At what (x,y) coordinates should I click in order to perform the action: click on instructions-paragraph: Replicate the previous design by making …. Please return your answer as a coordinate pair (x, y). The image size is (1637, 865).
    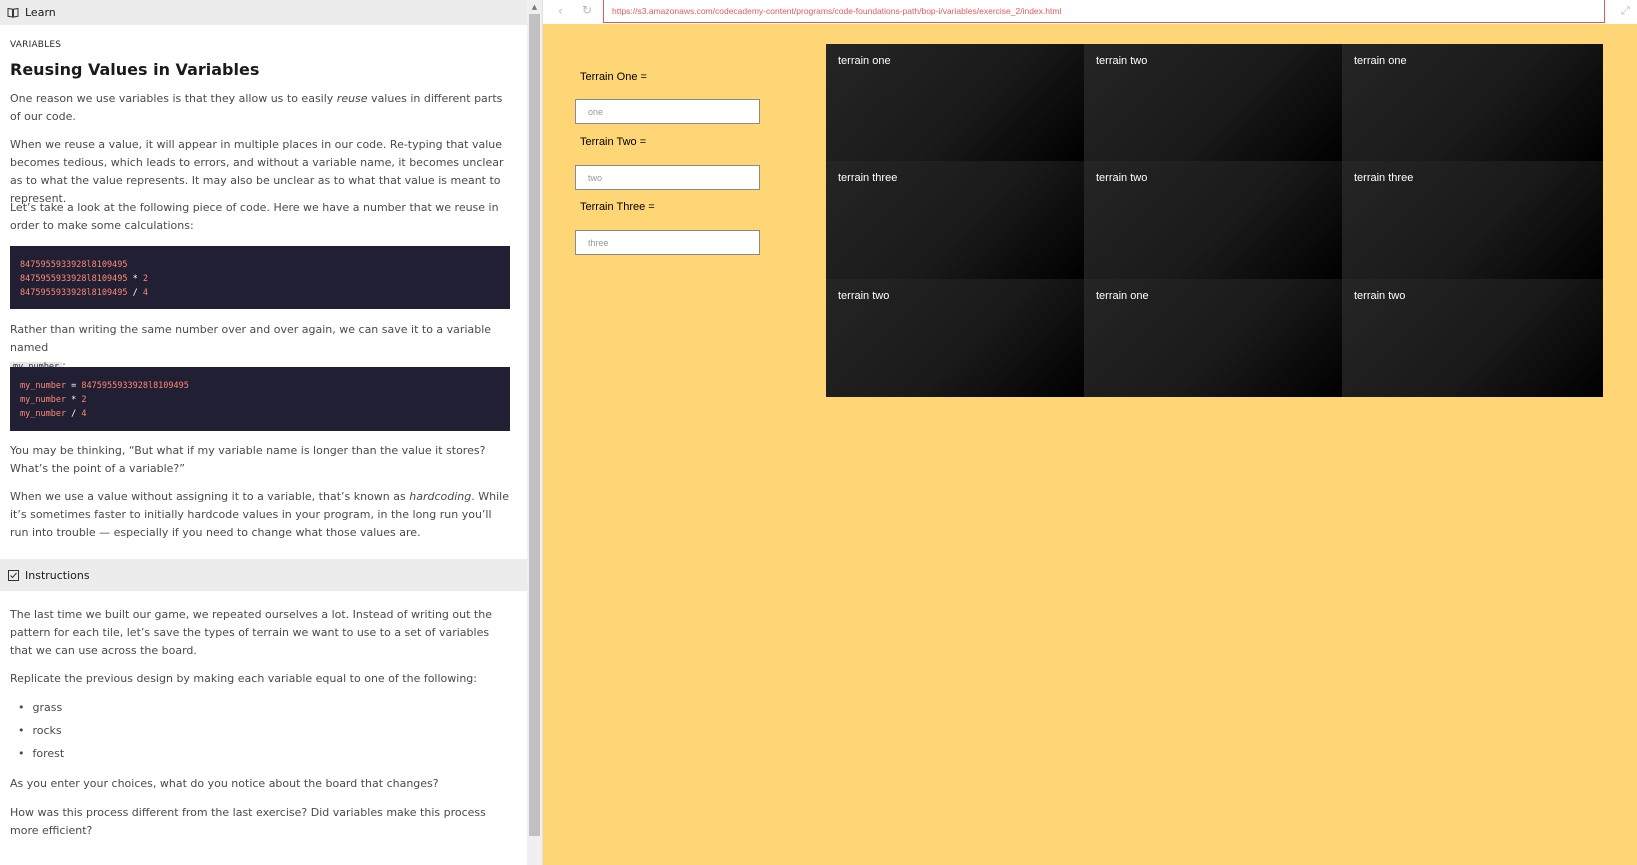
    Looking at the image, I should click on (243, 678).